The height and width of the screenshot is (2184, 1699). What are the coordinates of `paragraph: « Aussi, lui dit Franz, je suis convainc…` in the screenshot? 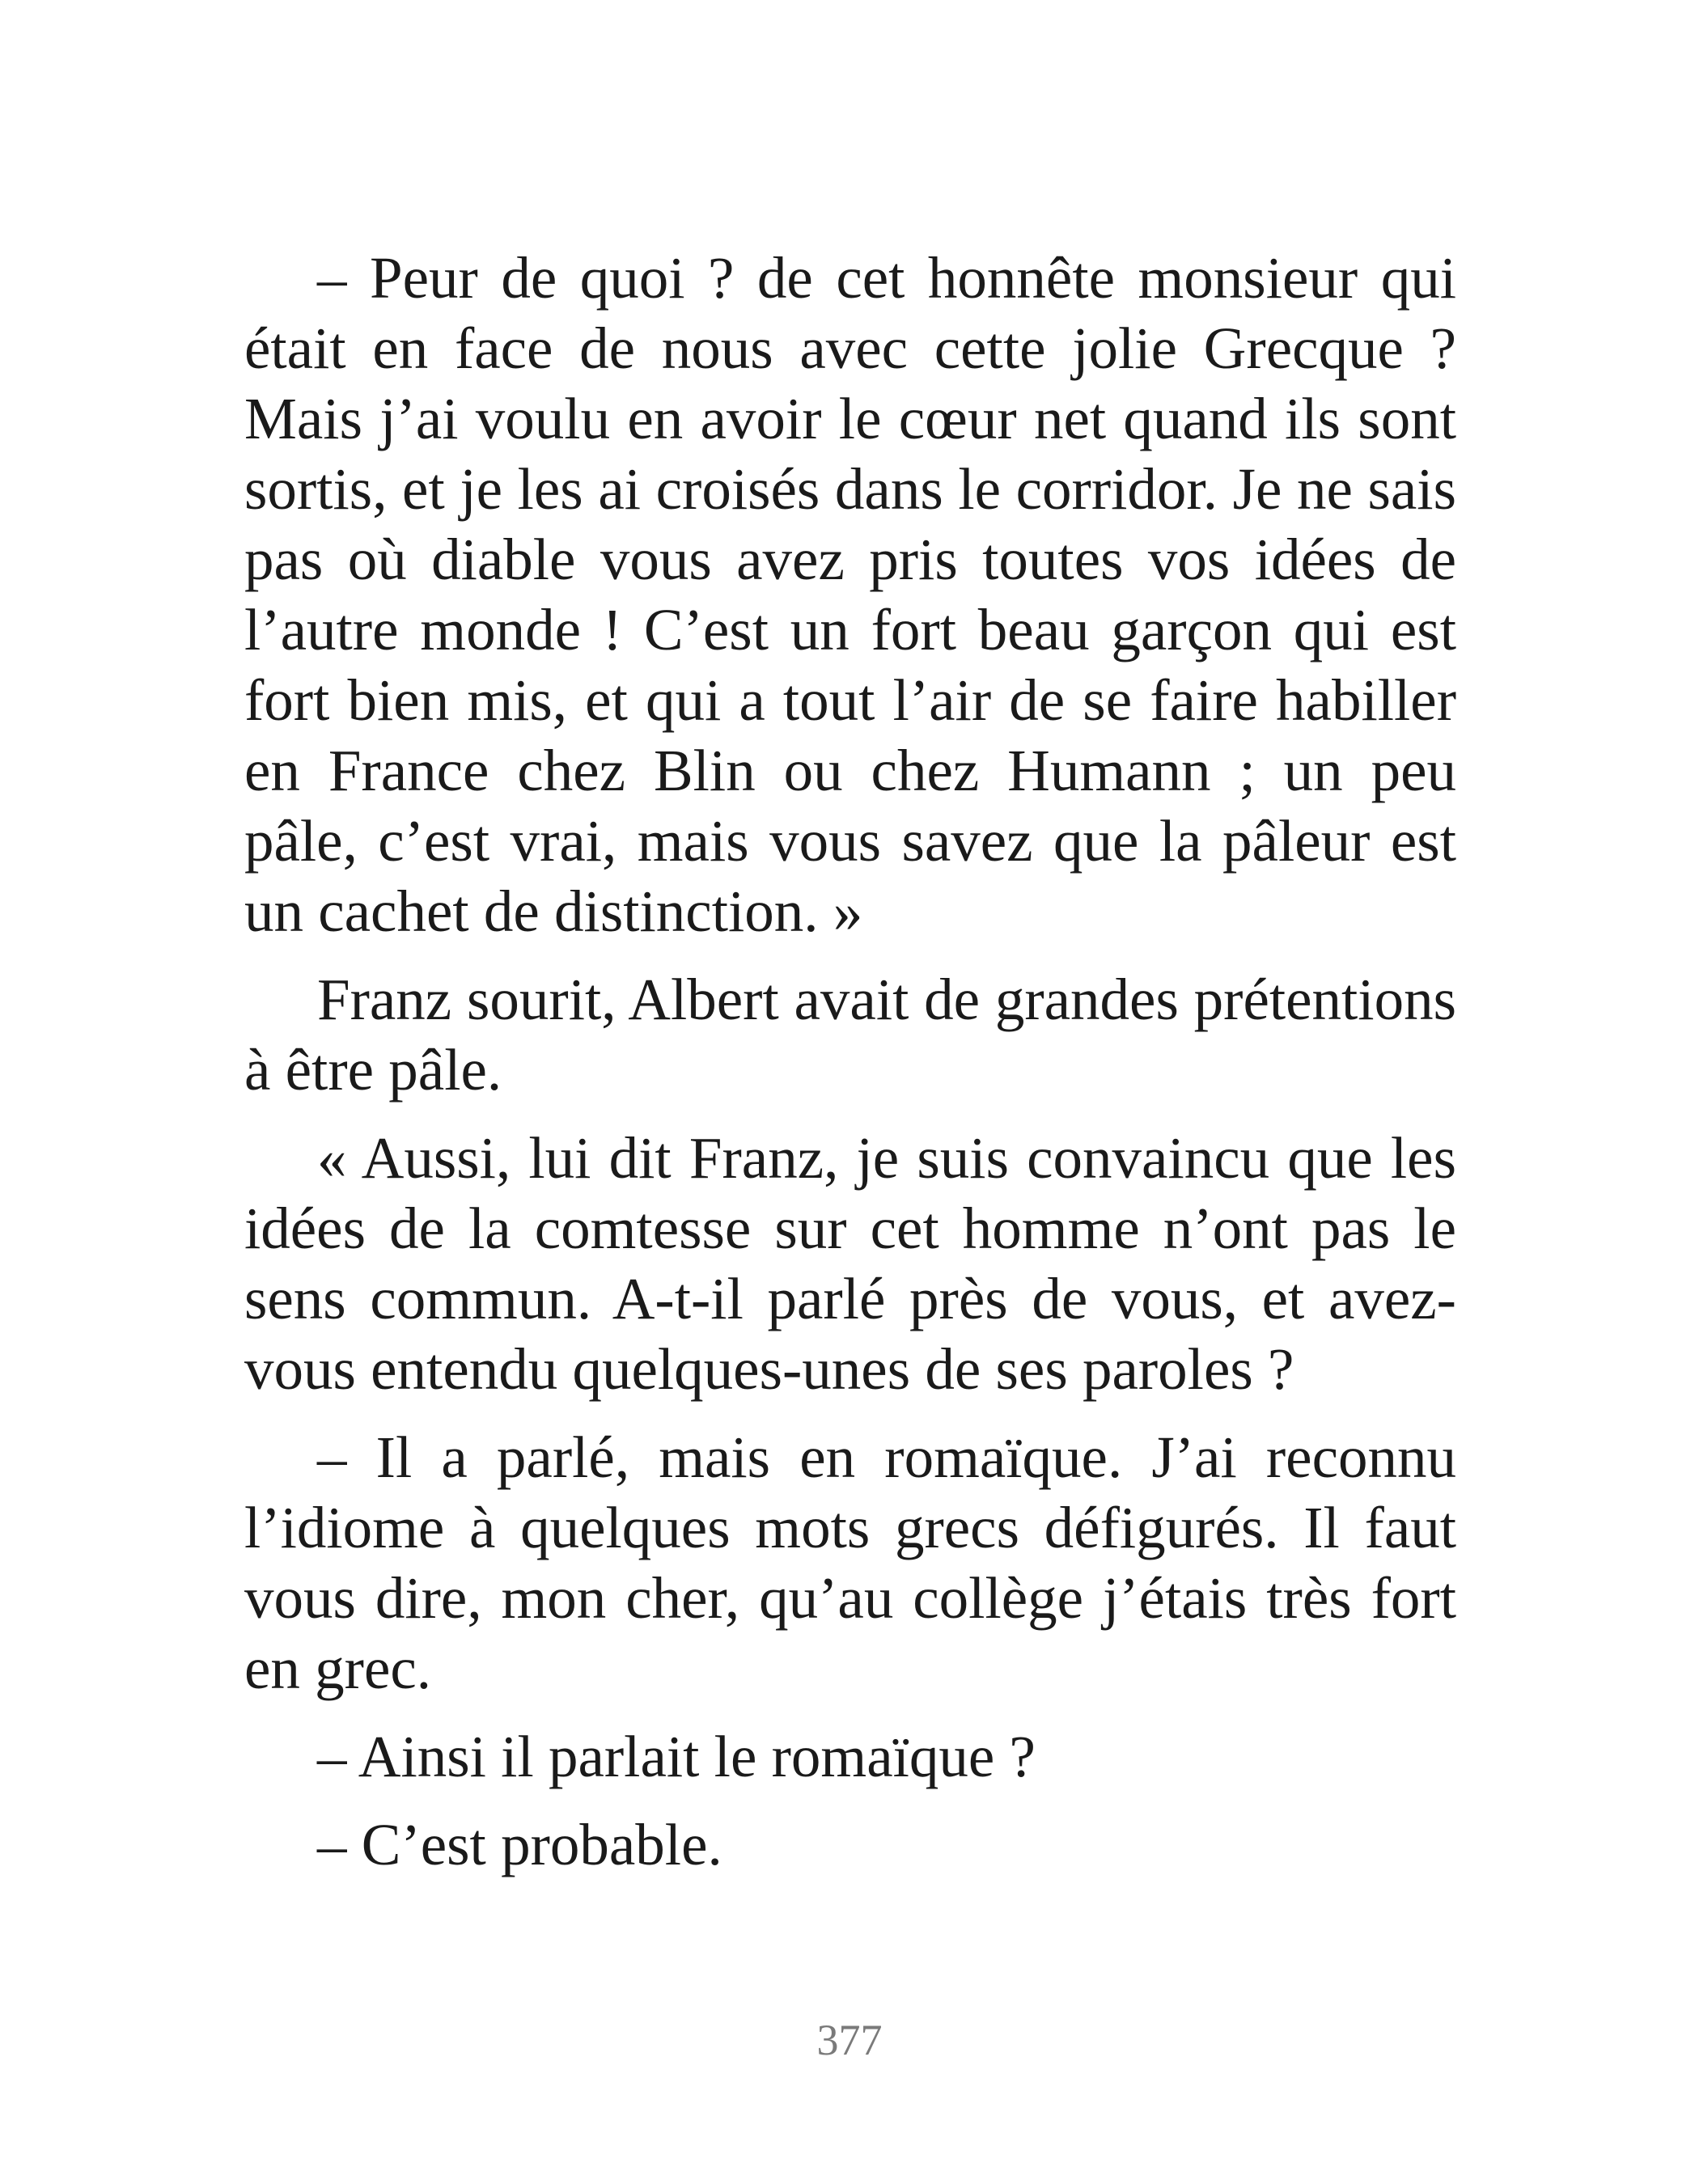 It's located at (850, 1264).